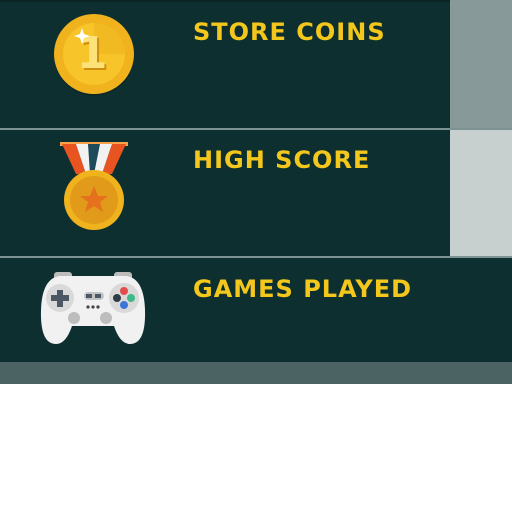  What do you see at coordinates (289, 32) in the screenshot?
I see `stat-label-store-coins: STORE COINS` at bounding box center [289, 32].